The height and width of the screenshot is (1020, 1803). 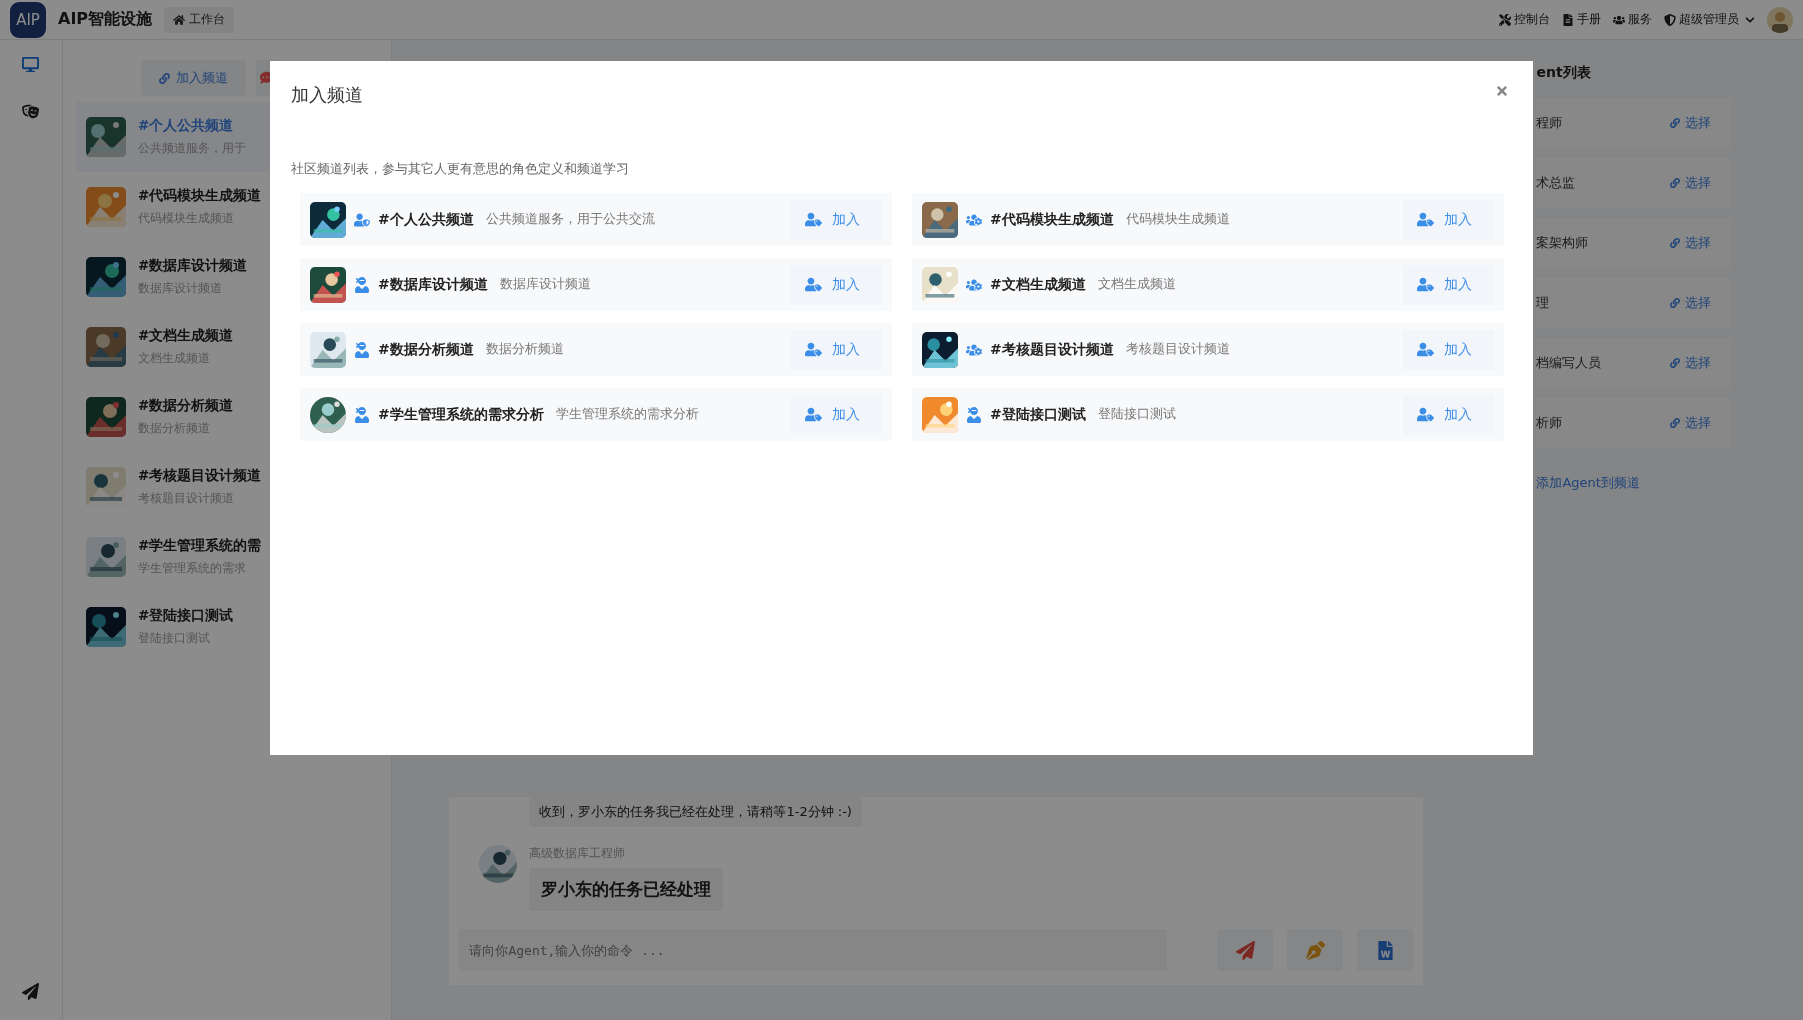 What do you see at coordinates (426, 349) in the screenshot?
I see `channel-name: #数据分析频道` at bounding box center [426, 349].